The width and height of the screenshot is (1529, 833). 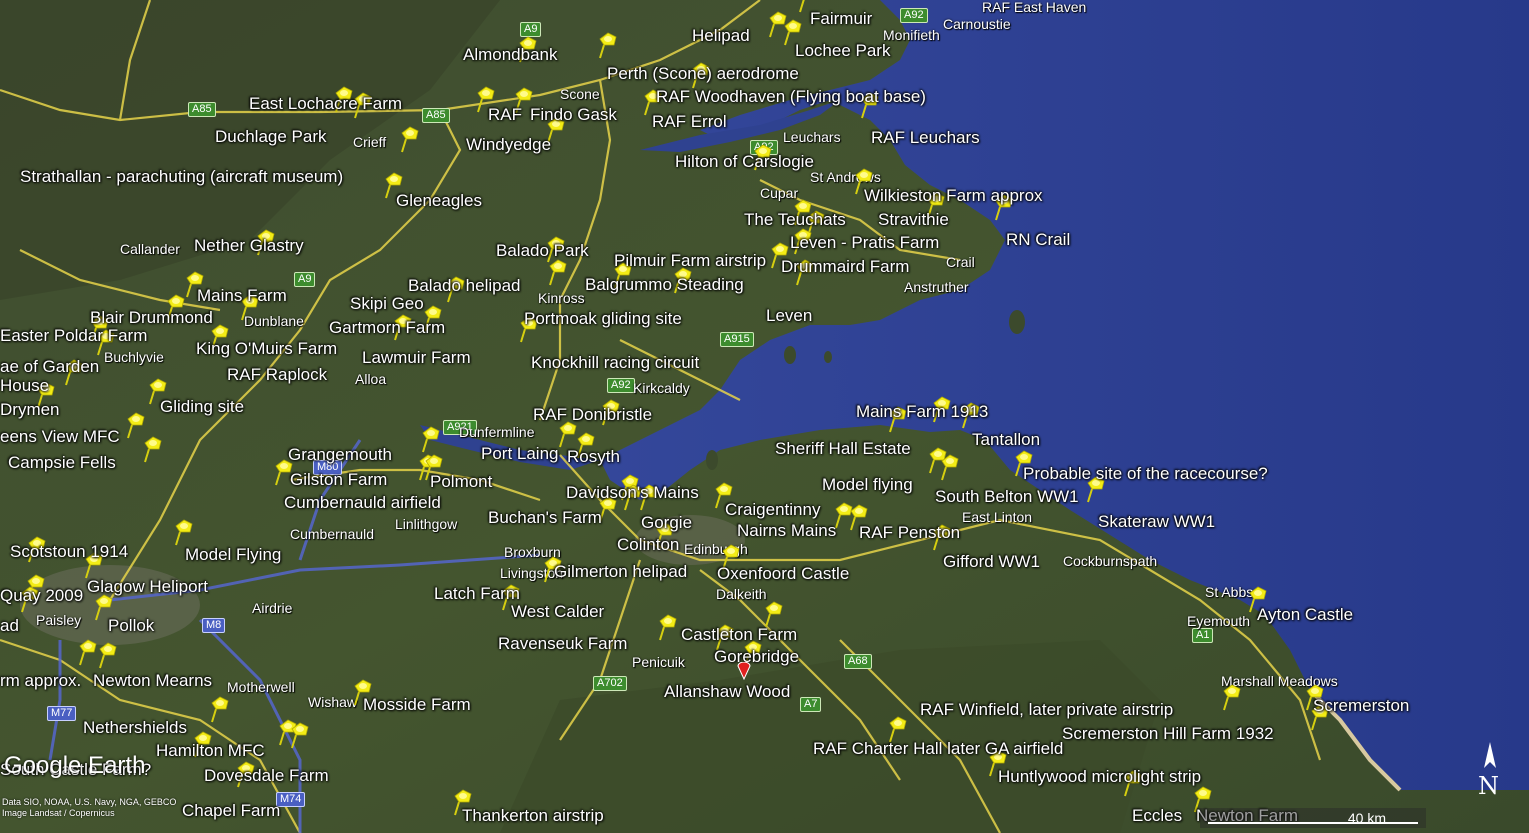 I want to click on placemark-label: Windyedge, so click(x=508, y=144).